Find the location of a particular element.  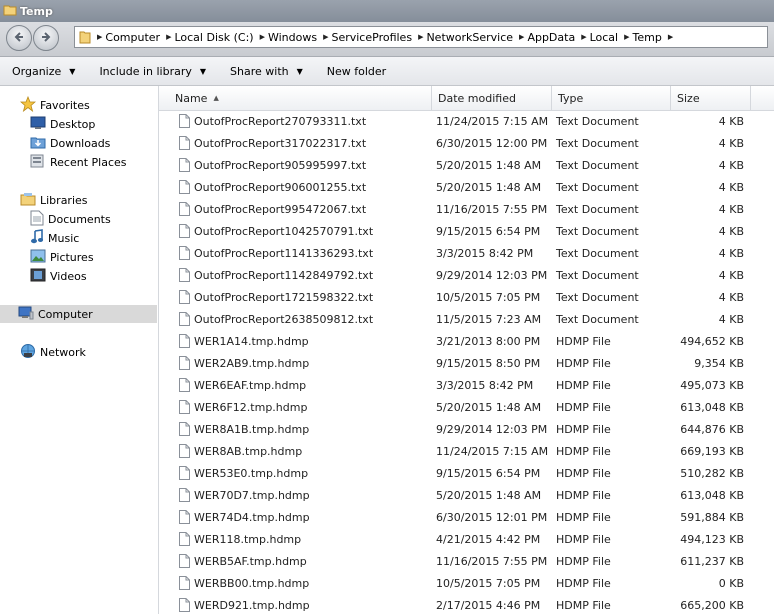

file-size: 611,237 KB is located at coordinates (712, 561).